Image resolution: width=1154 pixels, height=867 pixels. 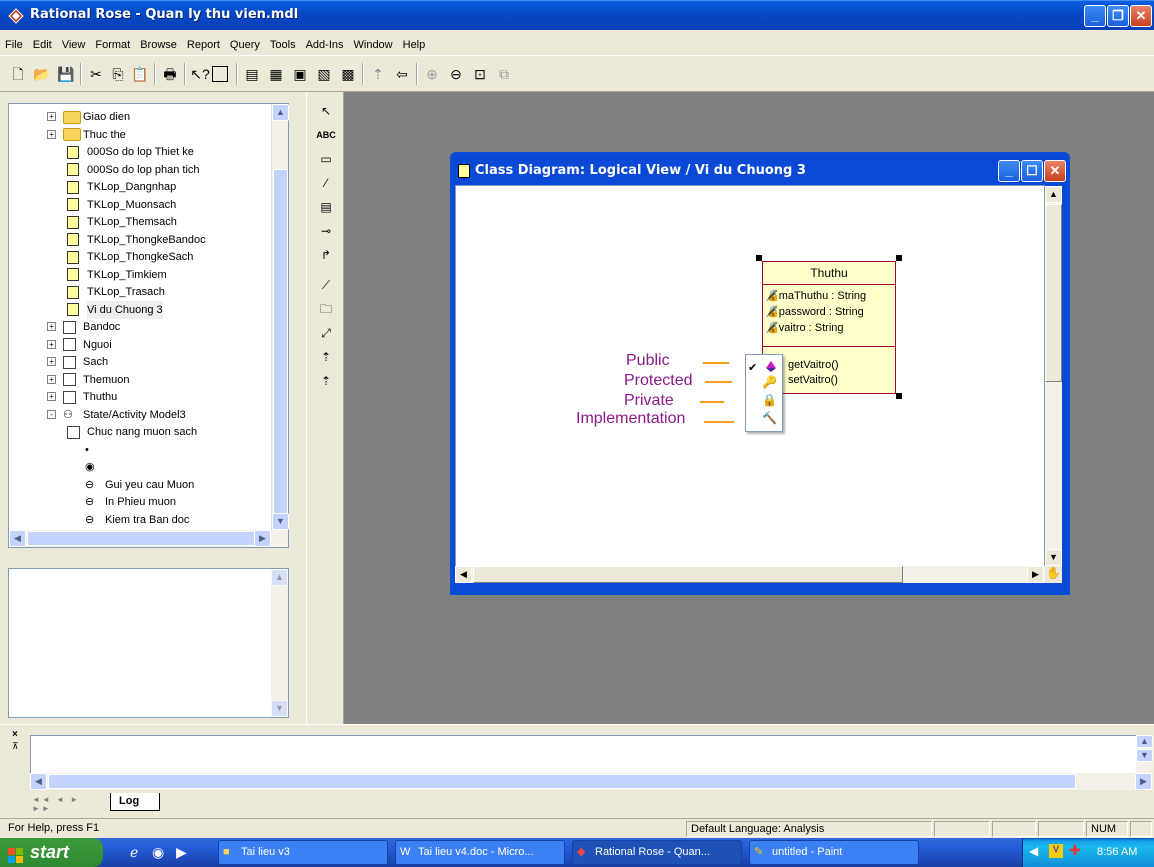 I want to click on save-icon: 💾, so click(x=66, y=74).